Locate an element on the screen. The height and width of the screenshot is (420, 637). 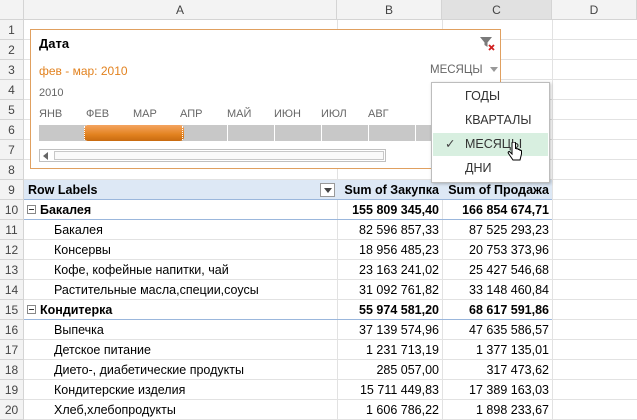
row-header-1: 1 is located at coordinates (12, 30).